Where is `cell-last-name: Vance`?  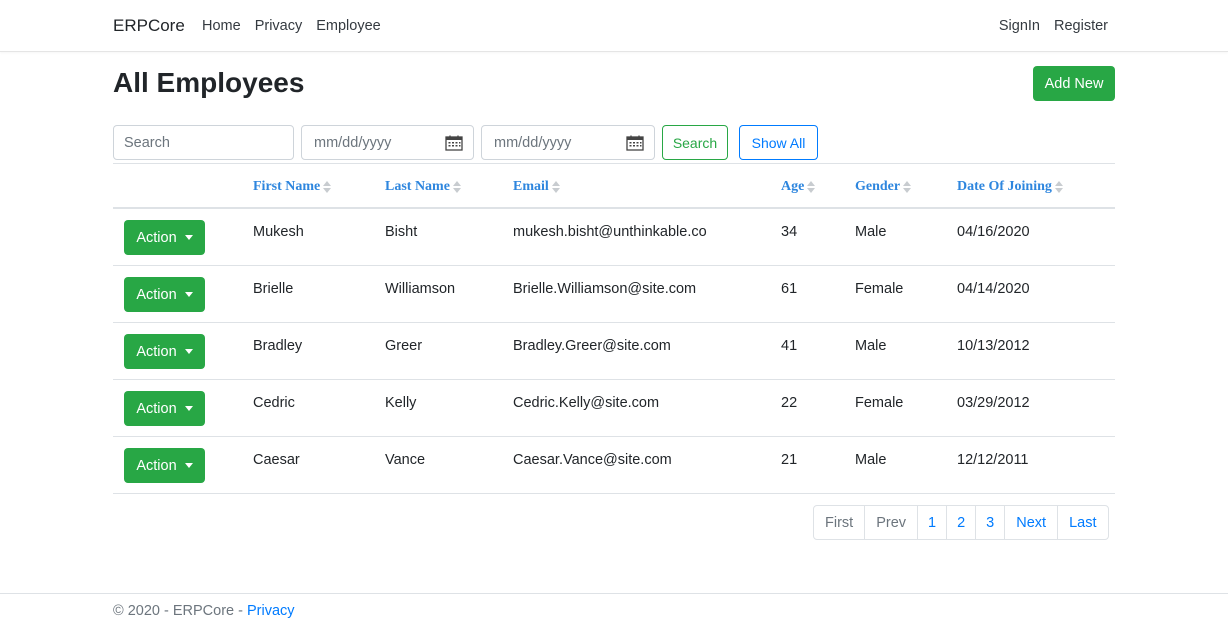
cell-last-name: Vance is located at coordinates (405, 460).